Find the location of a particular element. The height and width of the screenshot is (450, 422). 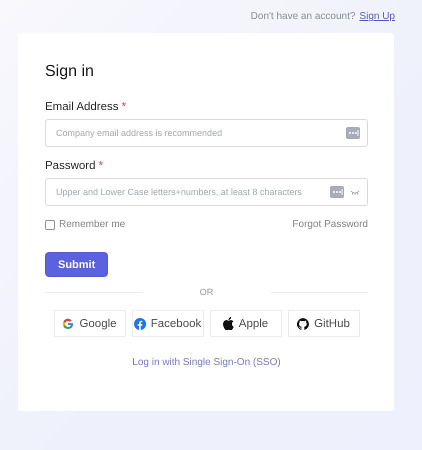

account-prompt: Don't have an account? is located at coordinates (303, 17).